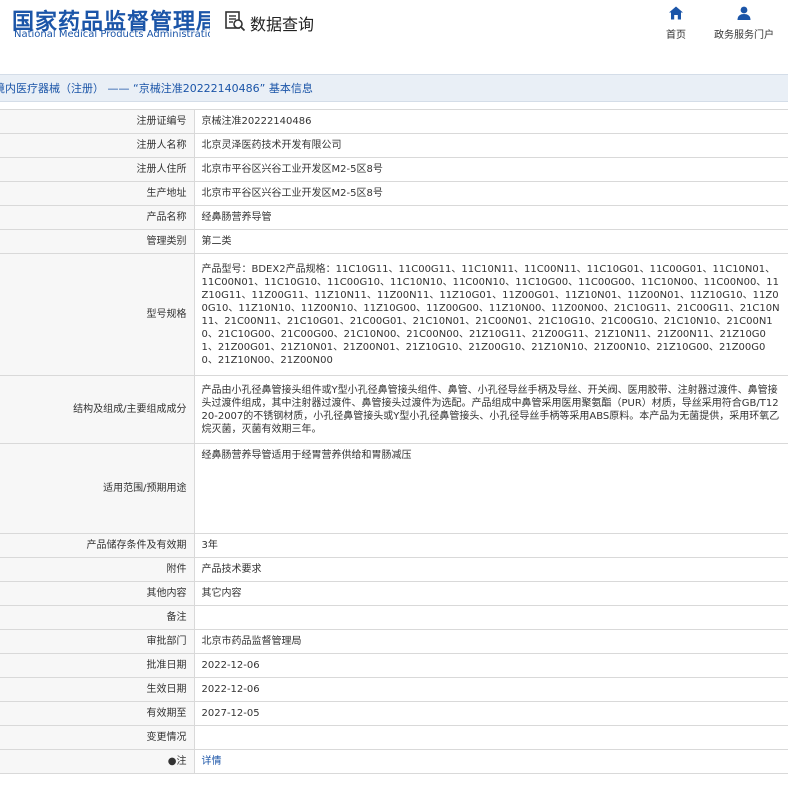  I want to click on row-label: 批准日期, so click(97, 665).